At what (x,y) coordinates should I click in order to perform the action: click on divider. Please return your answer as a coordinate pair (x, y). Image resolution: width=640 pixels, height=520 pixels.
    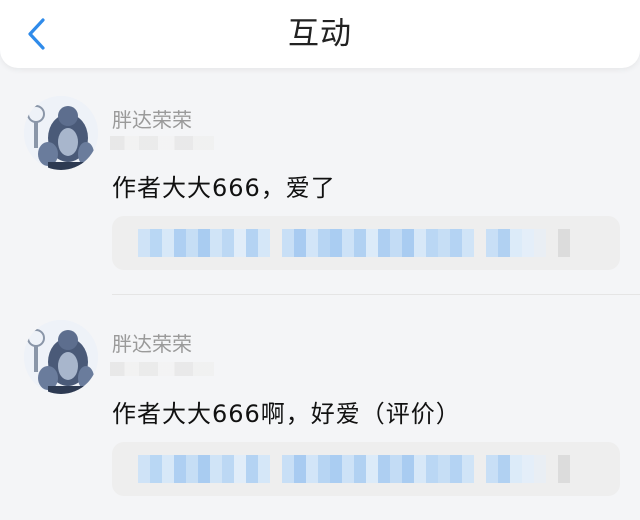
    Looking at the image, I should click on (376, 294).